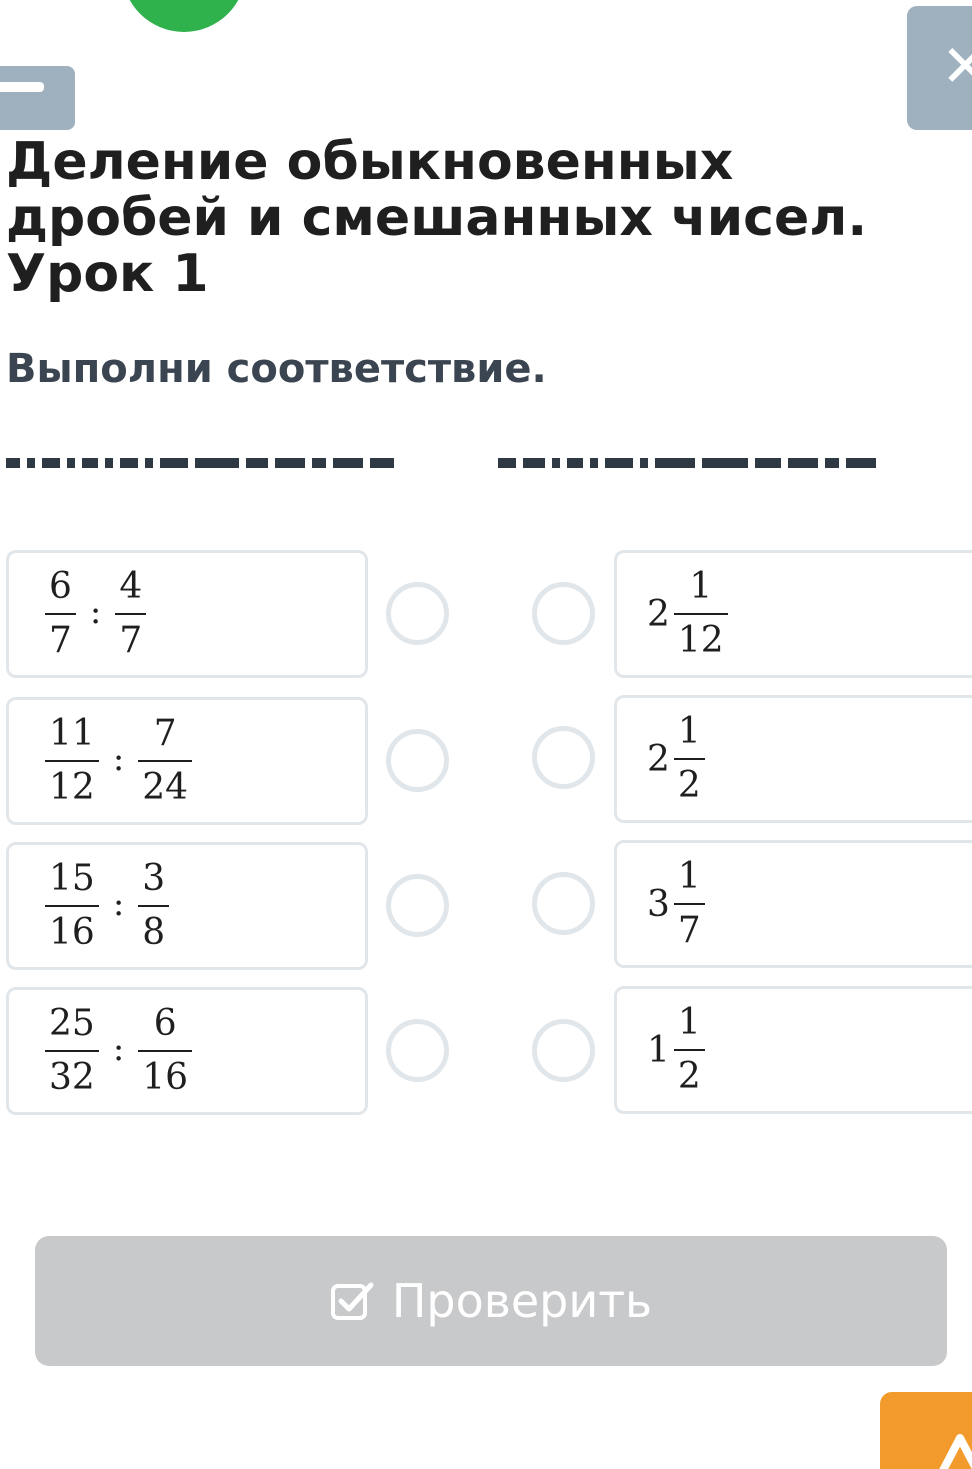  Describe the element at coordinates (689, 904) in the screenshot. I see `fraction: 17` at that location.